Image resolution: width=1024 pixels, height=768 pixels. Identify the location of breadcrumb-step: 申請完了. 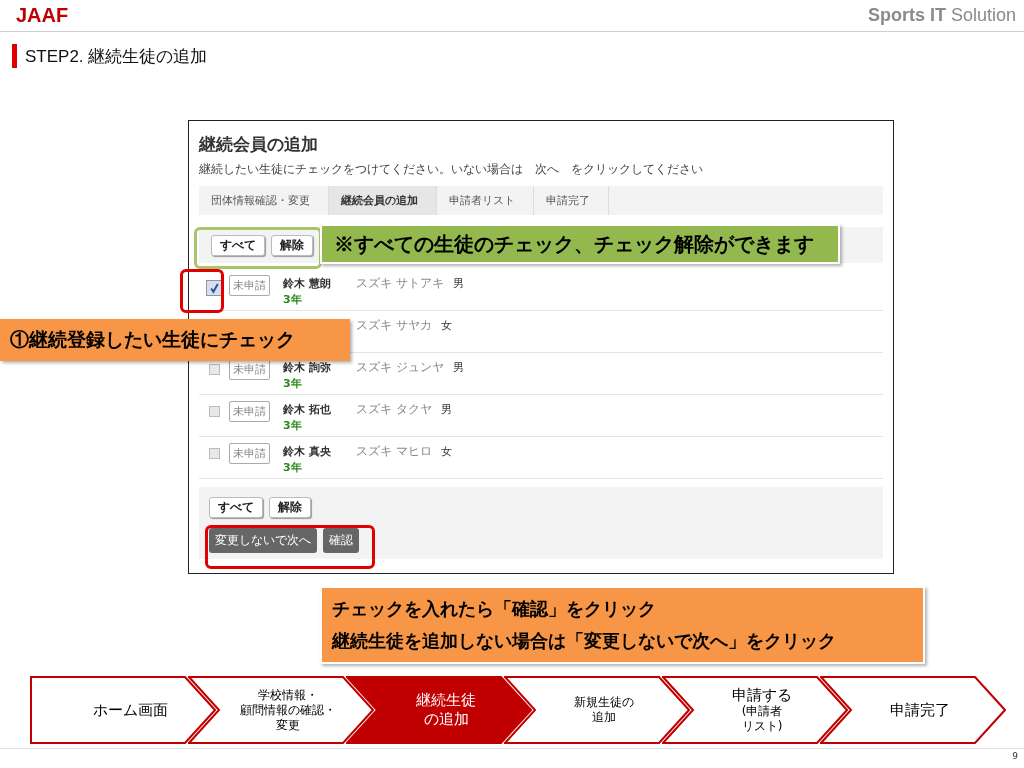
(571, 200).